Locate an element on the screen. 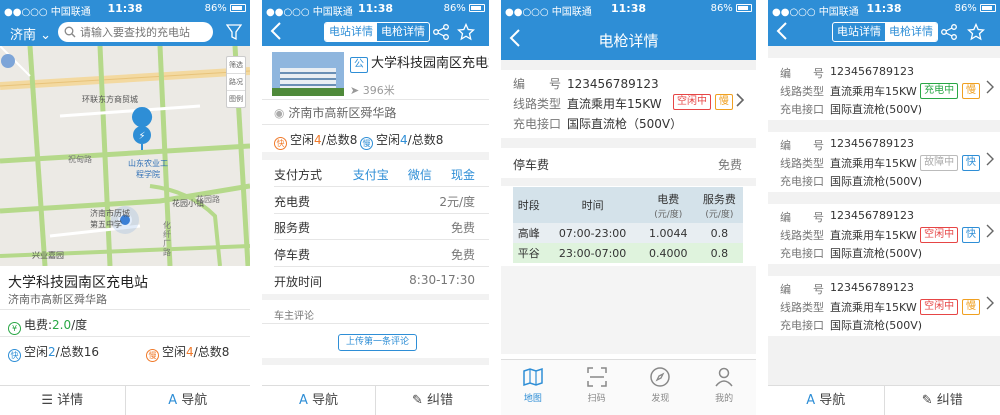 This screenshot has width=1000, height=415. charge-fee-label: 充电费 is located at coordinates (292, 202).